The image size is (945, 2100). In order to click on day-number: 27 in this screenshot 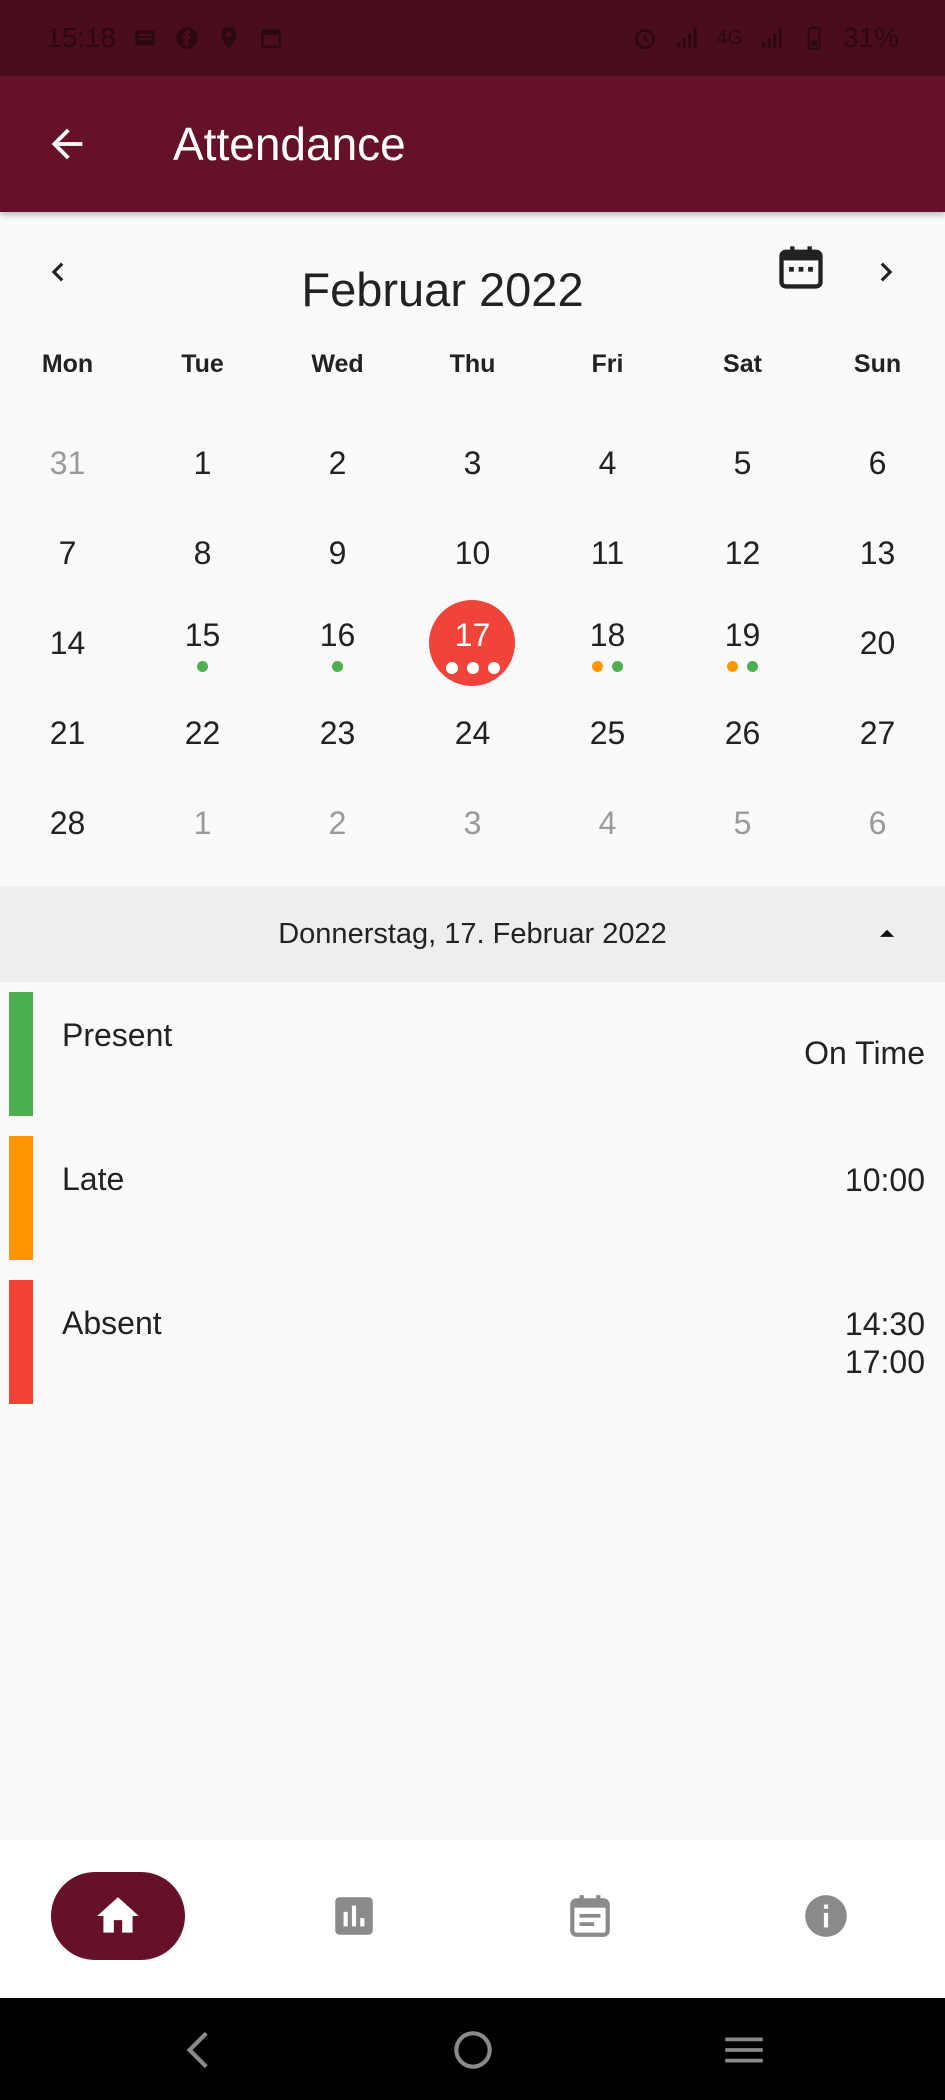, I will do `click(877, 732)`.